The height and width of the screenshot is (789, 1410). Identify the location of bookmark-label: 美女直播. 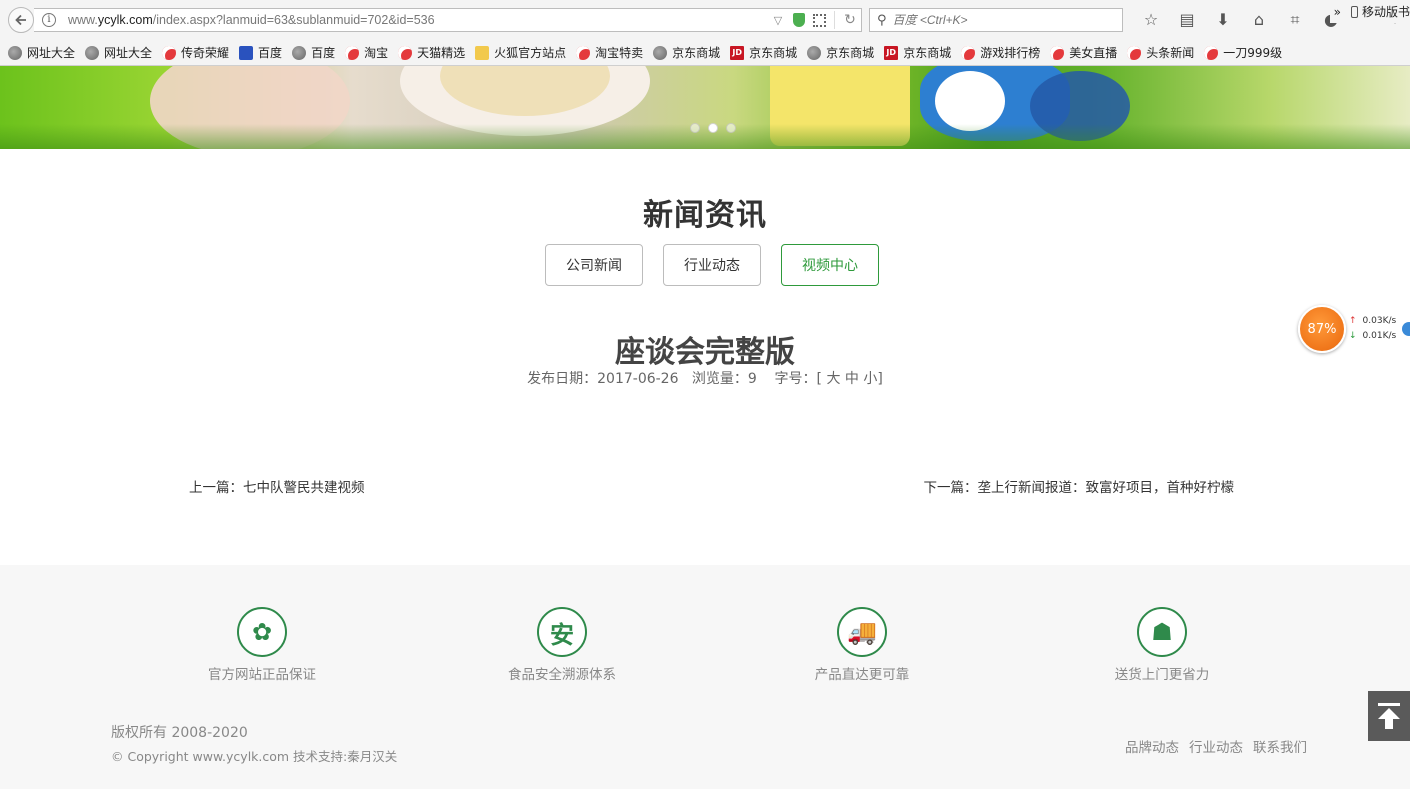
(1093, 52).